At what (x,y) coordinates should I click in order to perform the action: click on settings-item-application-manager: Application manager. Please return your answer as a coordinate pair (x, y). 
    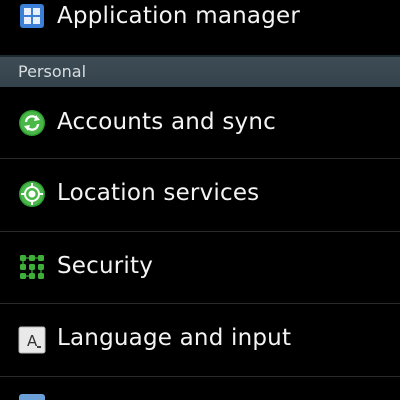
    Looking at the image, I should click on (200, 20).